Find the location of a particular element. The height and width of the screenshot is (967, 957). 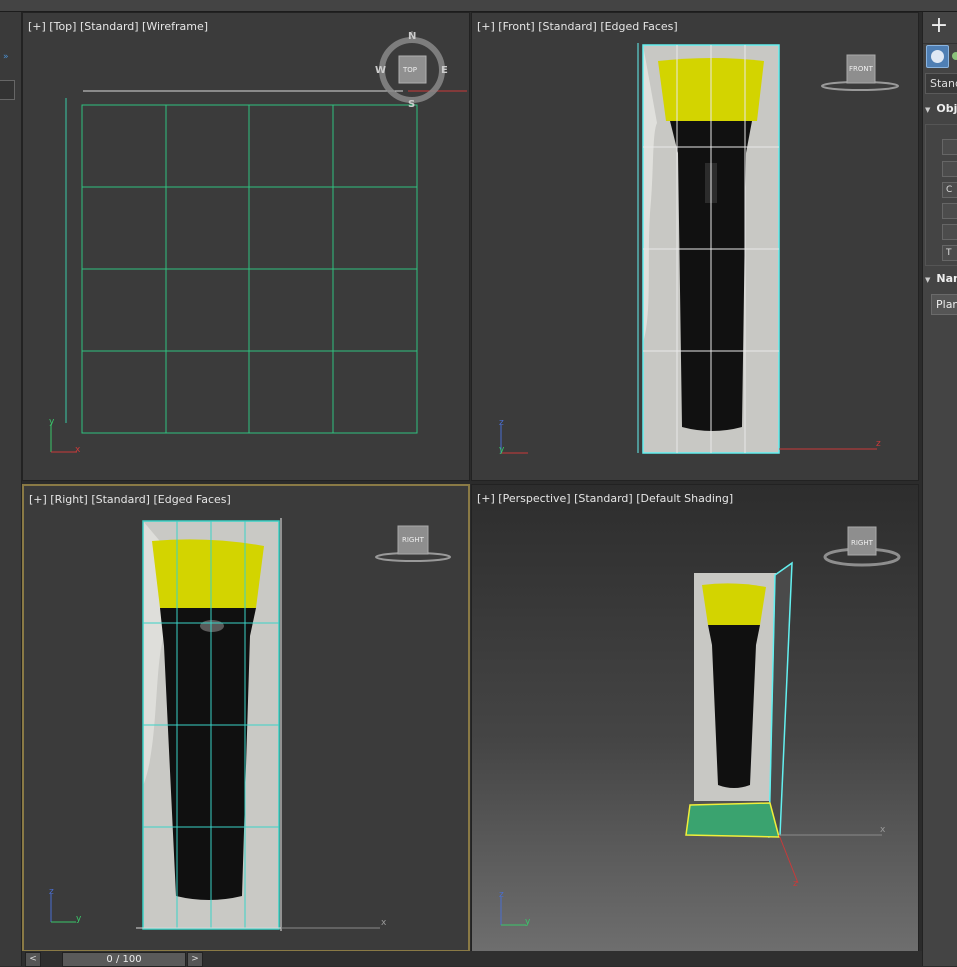

expand-chevron-icon: » is located at coordinates (5, 57).